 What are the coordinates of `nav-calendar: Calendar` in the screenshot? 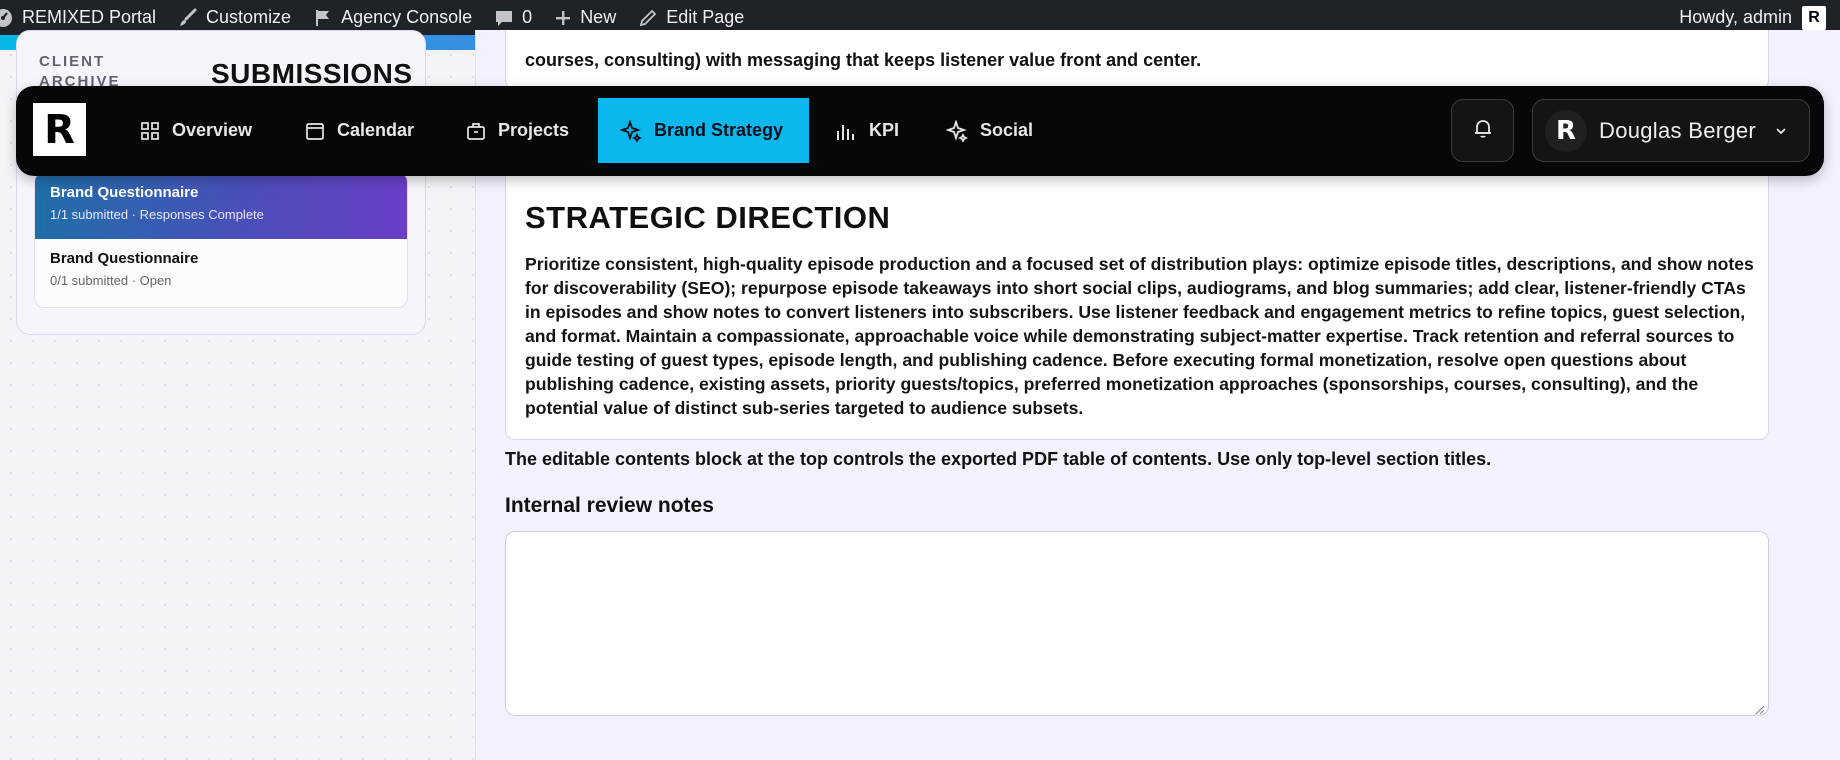 It's located at (359, 130).